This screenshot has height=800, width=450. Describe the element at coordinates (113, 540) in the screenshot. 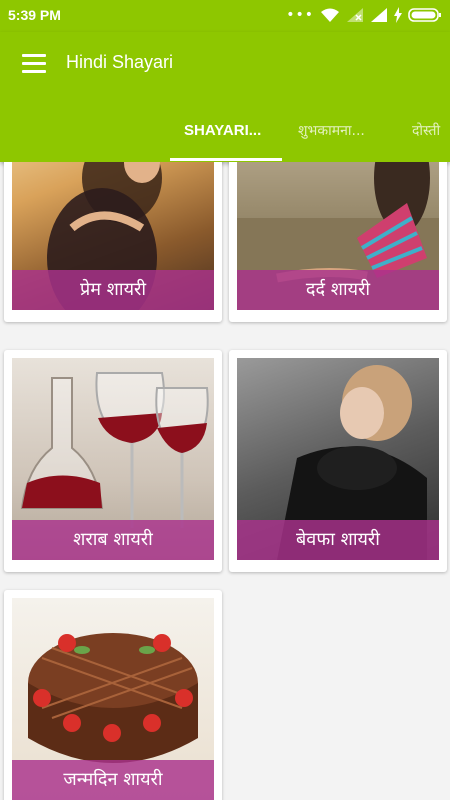

I see `card-caption: शराब शायरी` at that location.